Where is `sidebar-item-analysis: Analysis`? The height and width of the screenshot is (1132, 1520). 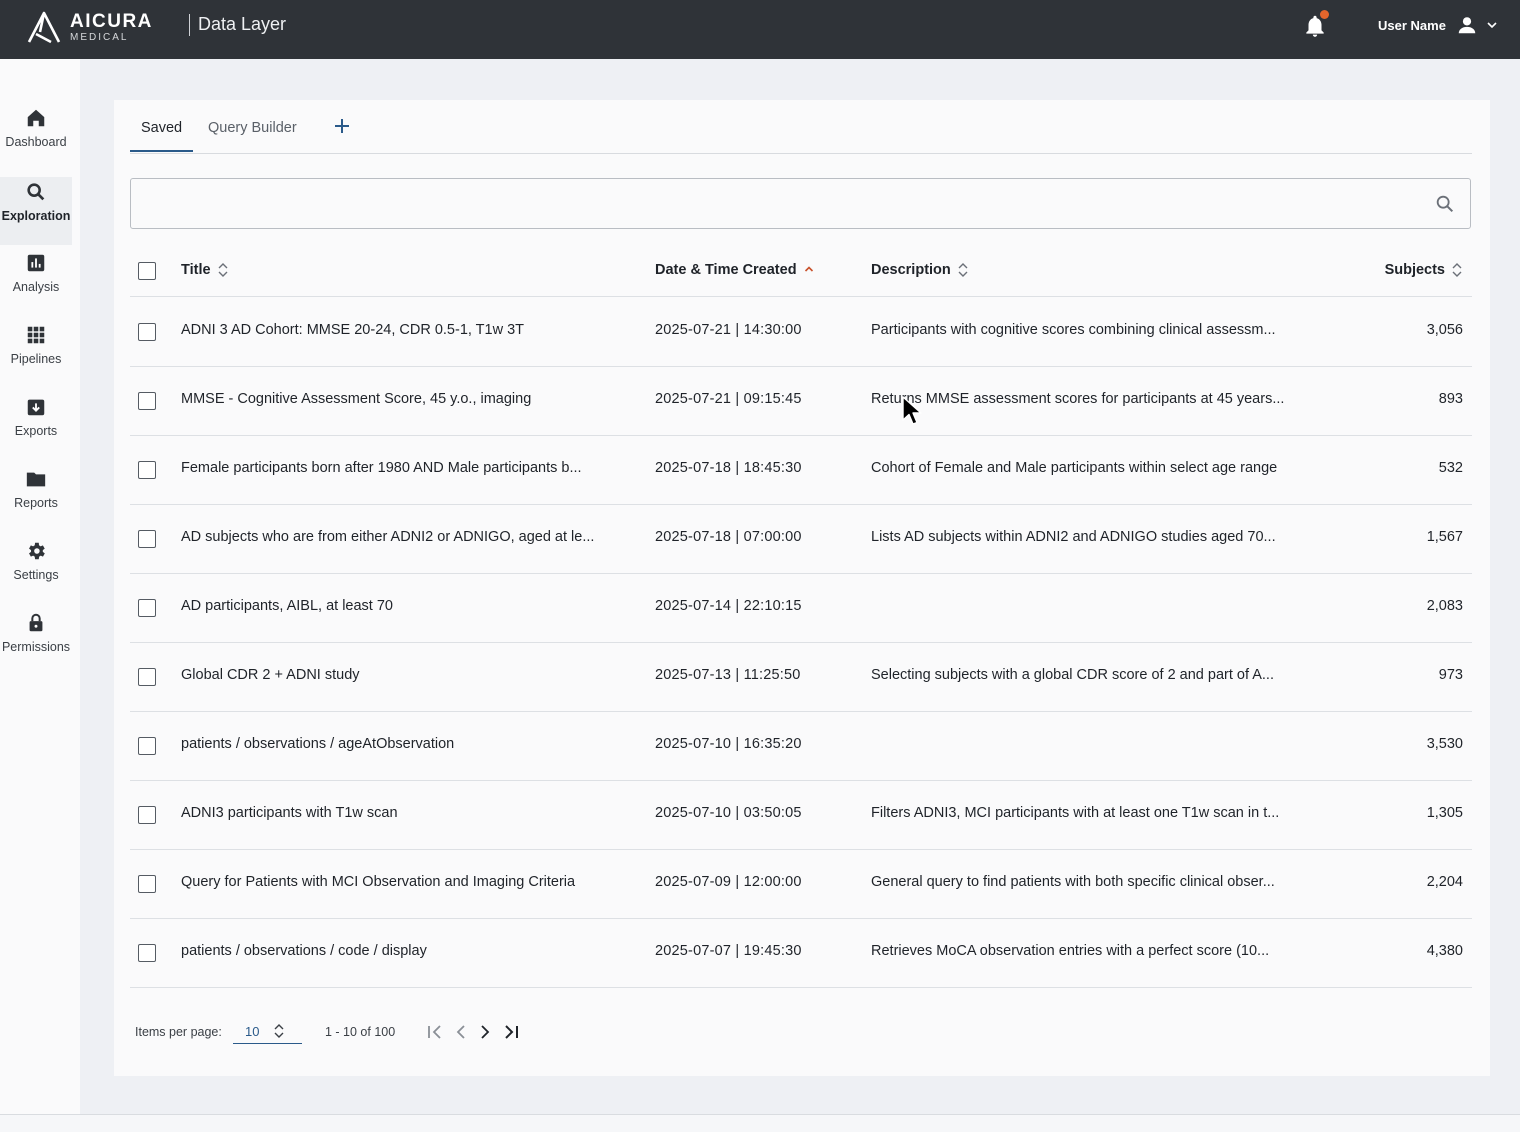
sidebar-item-analysis: Analysis is located at coordinates (36, 284).